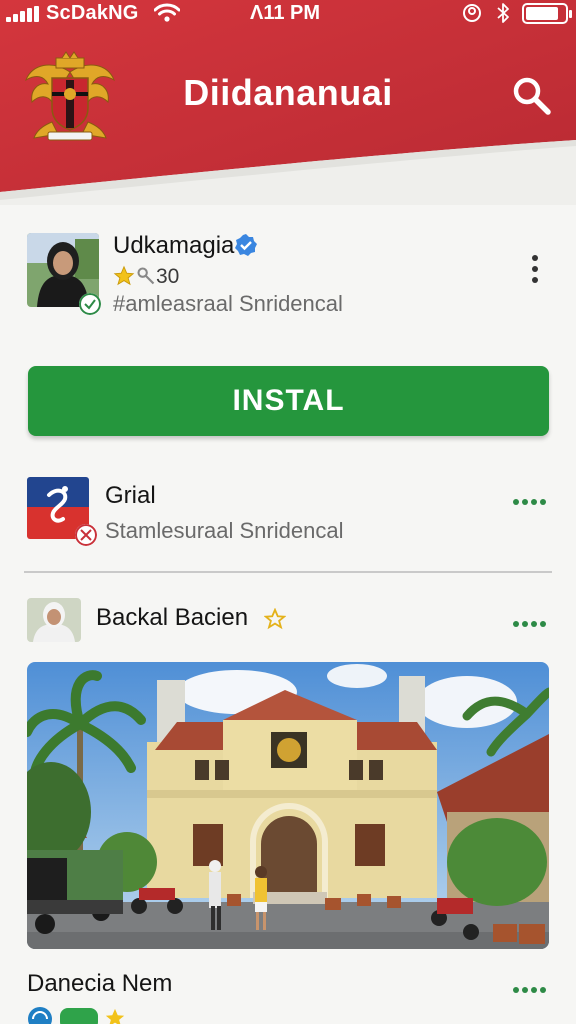 The width and height of the screenshot is (576, 1024). I want to click on blocked-status-icon, so click(86, 535).